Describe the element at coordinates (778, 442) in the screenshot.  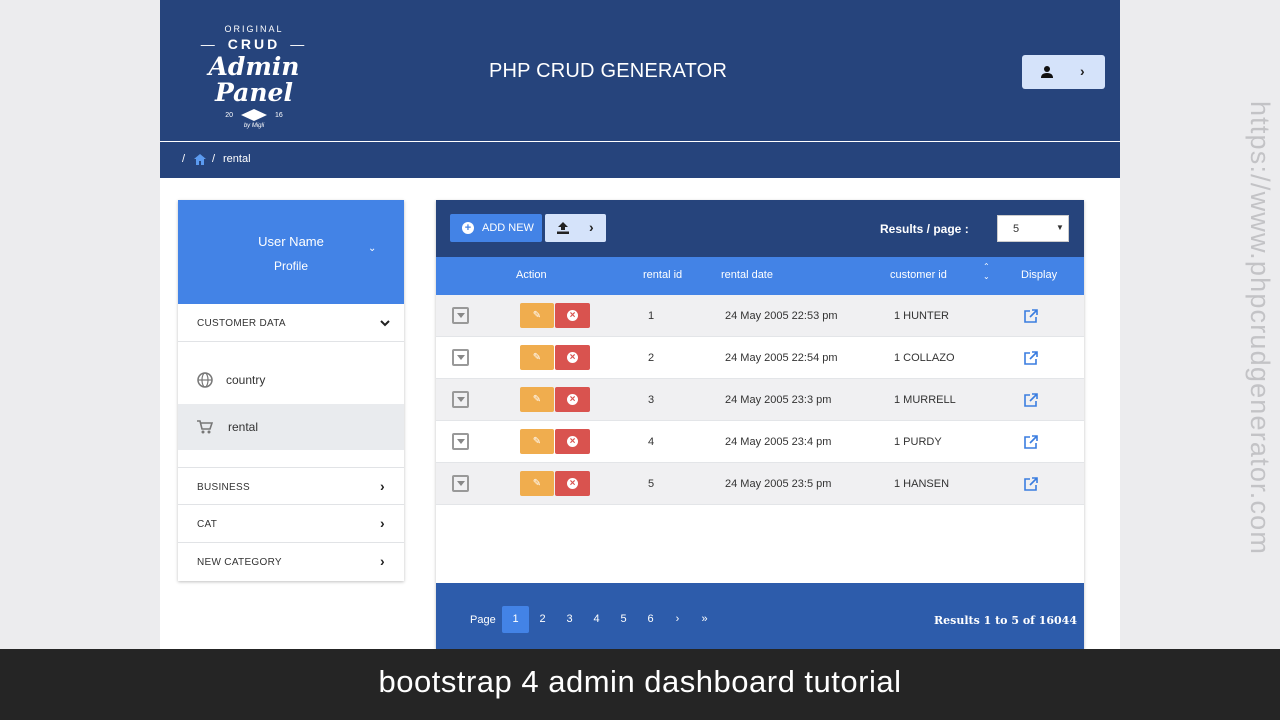
I see `cell-rental-date: 24 May 2005 23:4 pm` at that location.